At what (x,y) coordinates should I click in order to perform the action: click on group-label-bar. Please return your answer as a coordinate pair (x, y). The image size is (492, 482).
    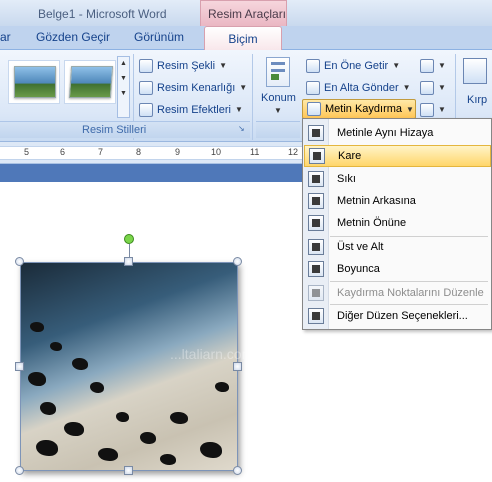
    Looking at the image, I should click on (278, 129).